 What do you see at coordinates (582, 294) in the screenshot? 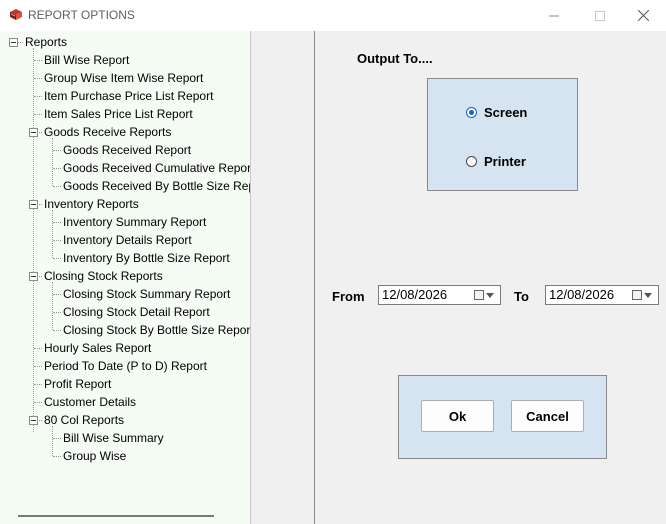
I see `to-date-value: 12/08/2026` at bounding box center [582, 294].